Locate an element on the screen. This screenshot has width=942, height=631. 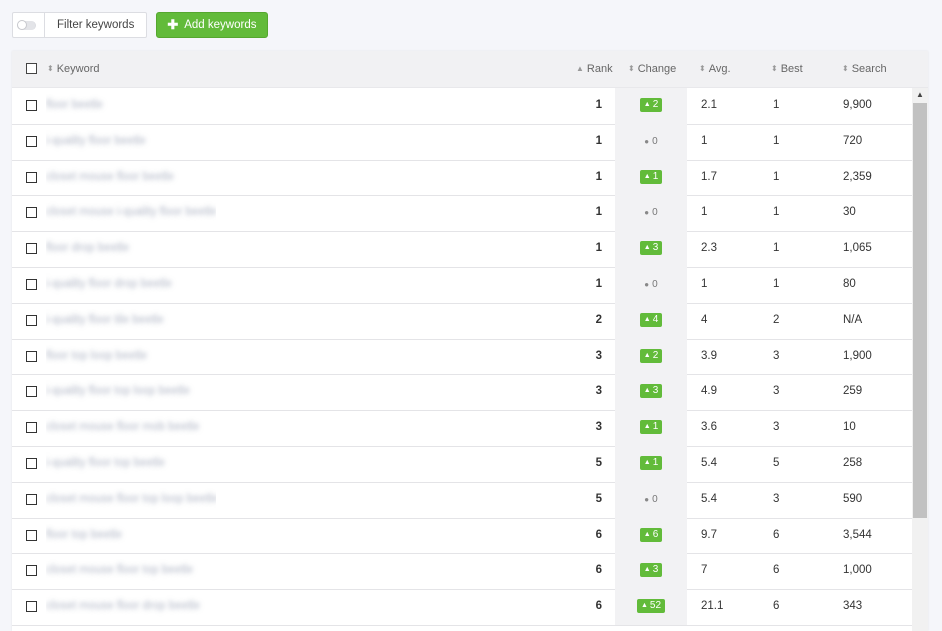
change-cell: ▲ 2 is located at coordinates (651, 106).